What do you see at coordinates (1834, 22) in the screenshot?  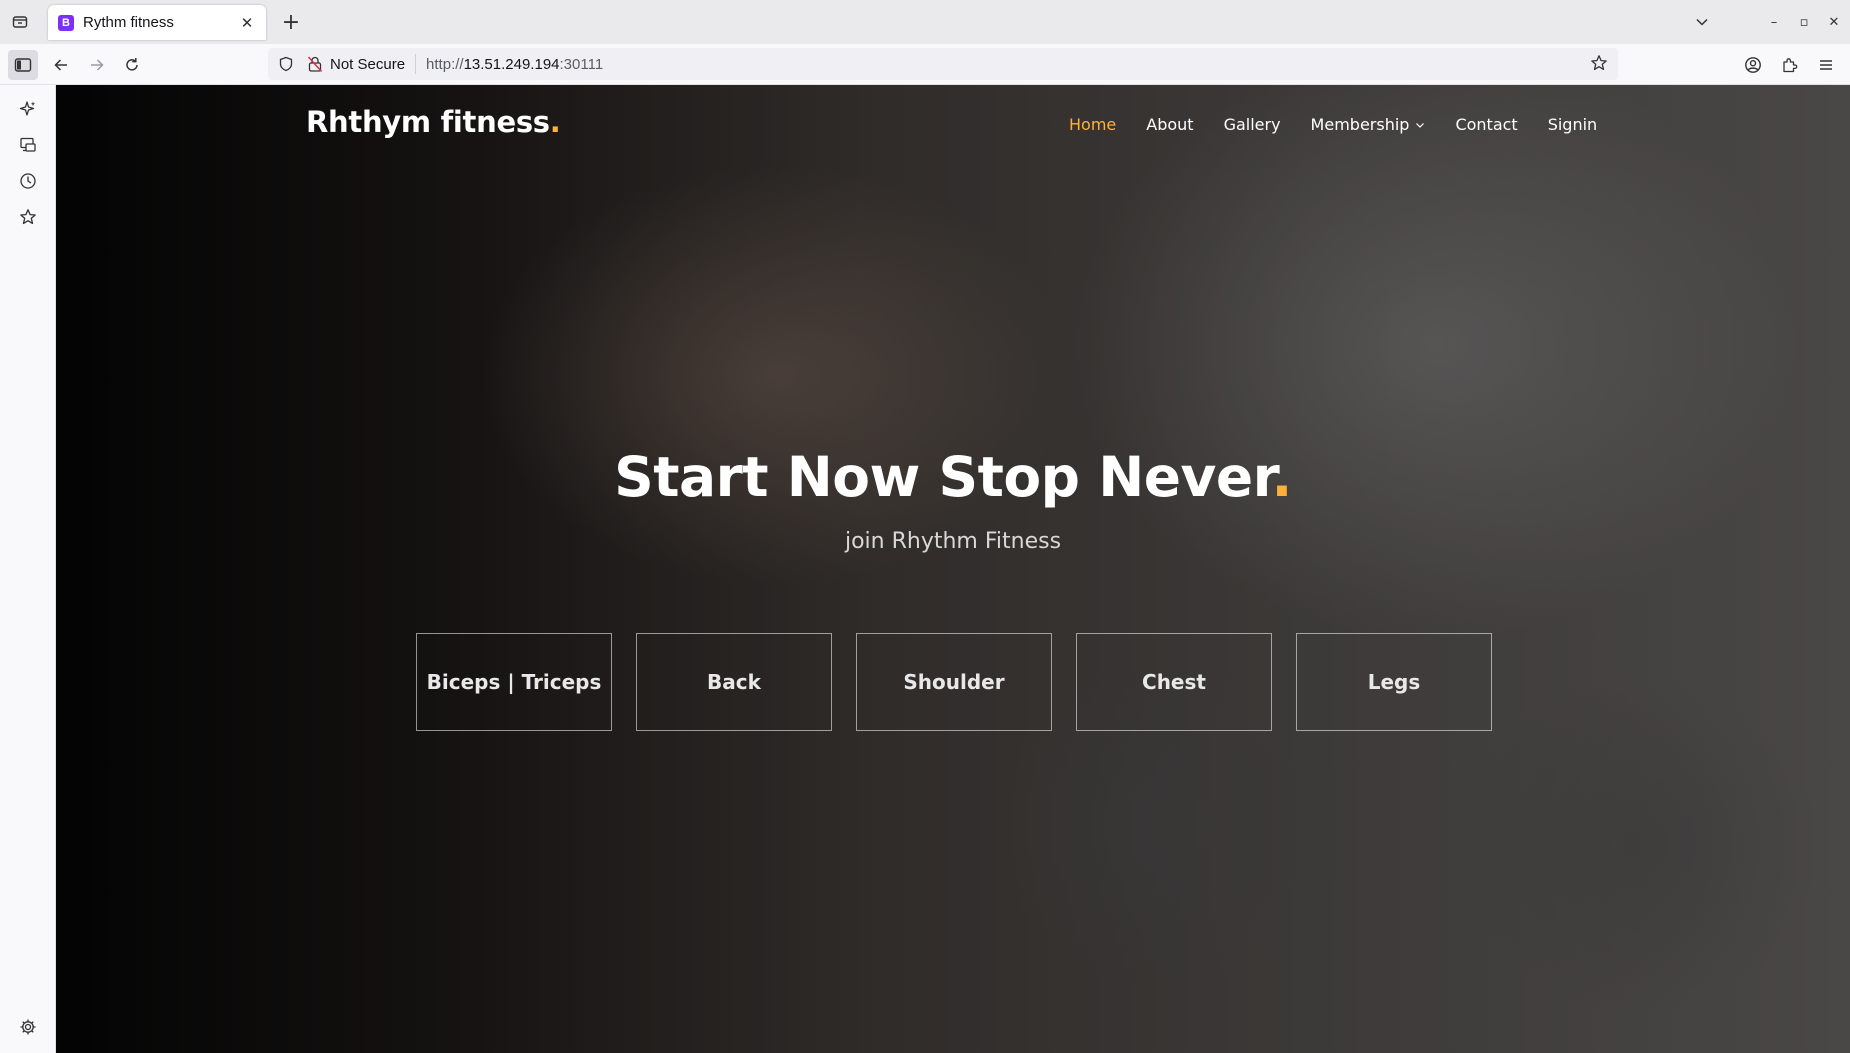 I see `close-window-button: ✕` at bounding box center [1834, 22].